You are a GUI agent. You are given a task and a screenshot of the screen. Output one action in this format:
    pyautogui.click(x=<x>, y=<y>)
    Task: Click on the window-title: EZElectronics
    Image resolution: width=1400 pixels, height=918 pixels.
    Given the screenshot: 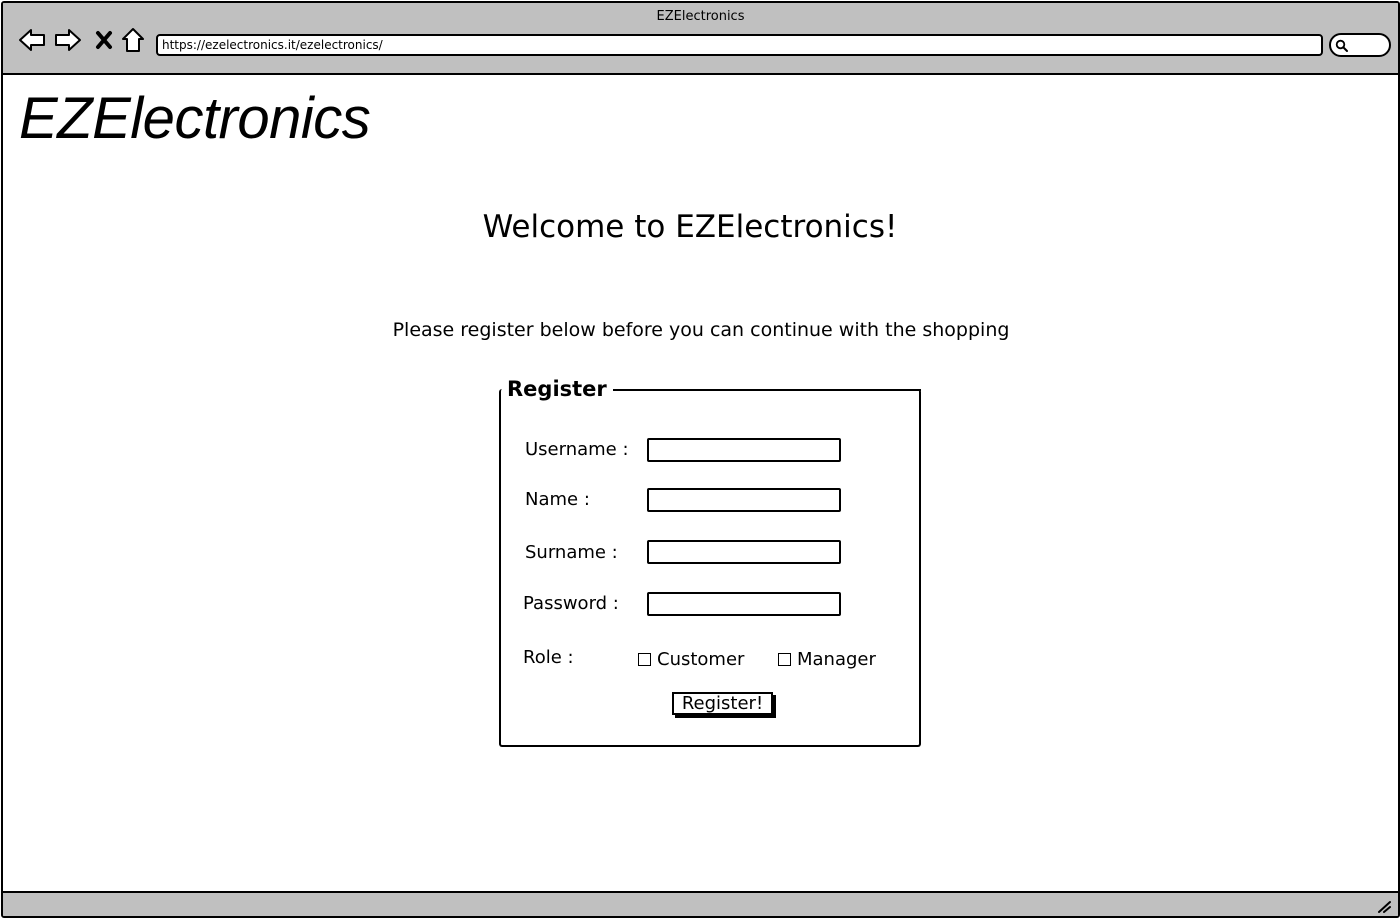 What is the action you would take?
    pyautogui.click(x=700, y=16)
    